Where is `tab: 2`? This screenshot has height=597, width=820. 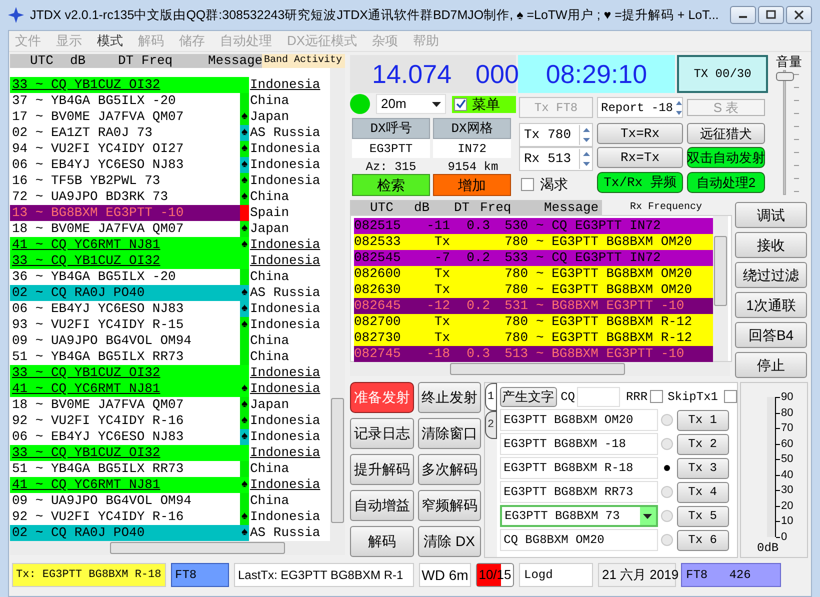
tab: 2 is located at coordinates (491, 425).